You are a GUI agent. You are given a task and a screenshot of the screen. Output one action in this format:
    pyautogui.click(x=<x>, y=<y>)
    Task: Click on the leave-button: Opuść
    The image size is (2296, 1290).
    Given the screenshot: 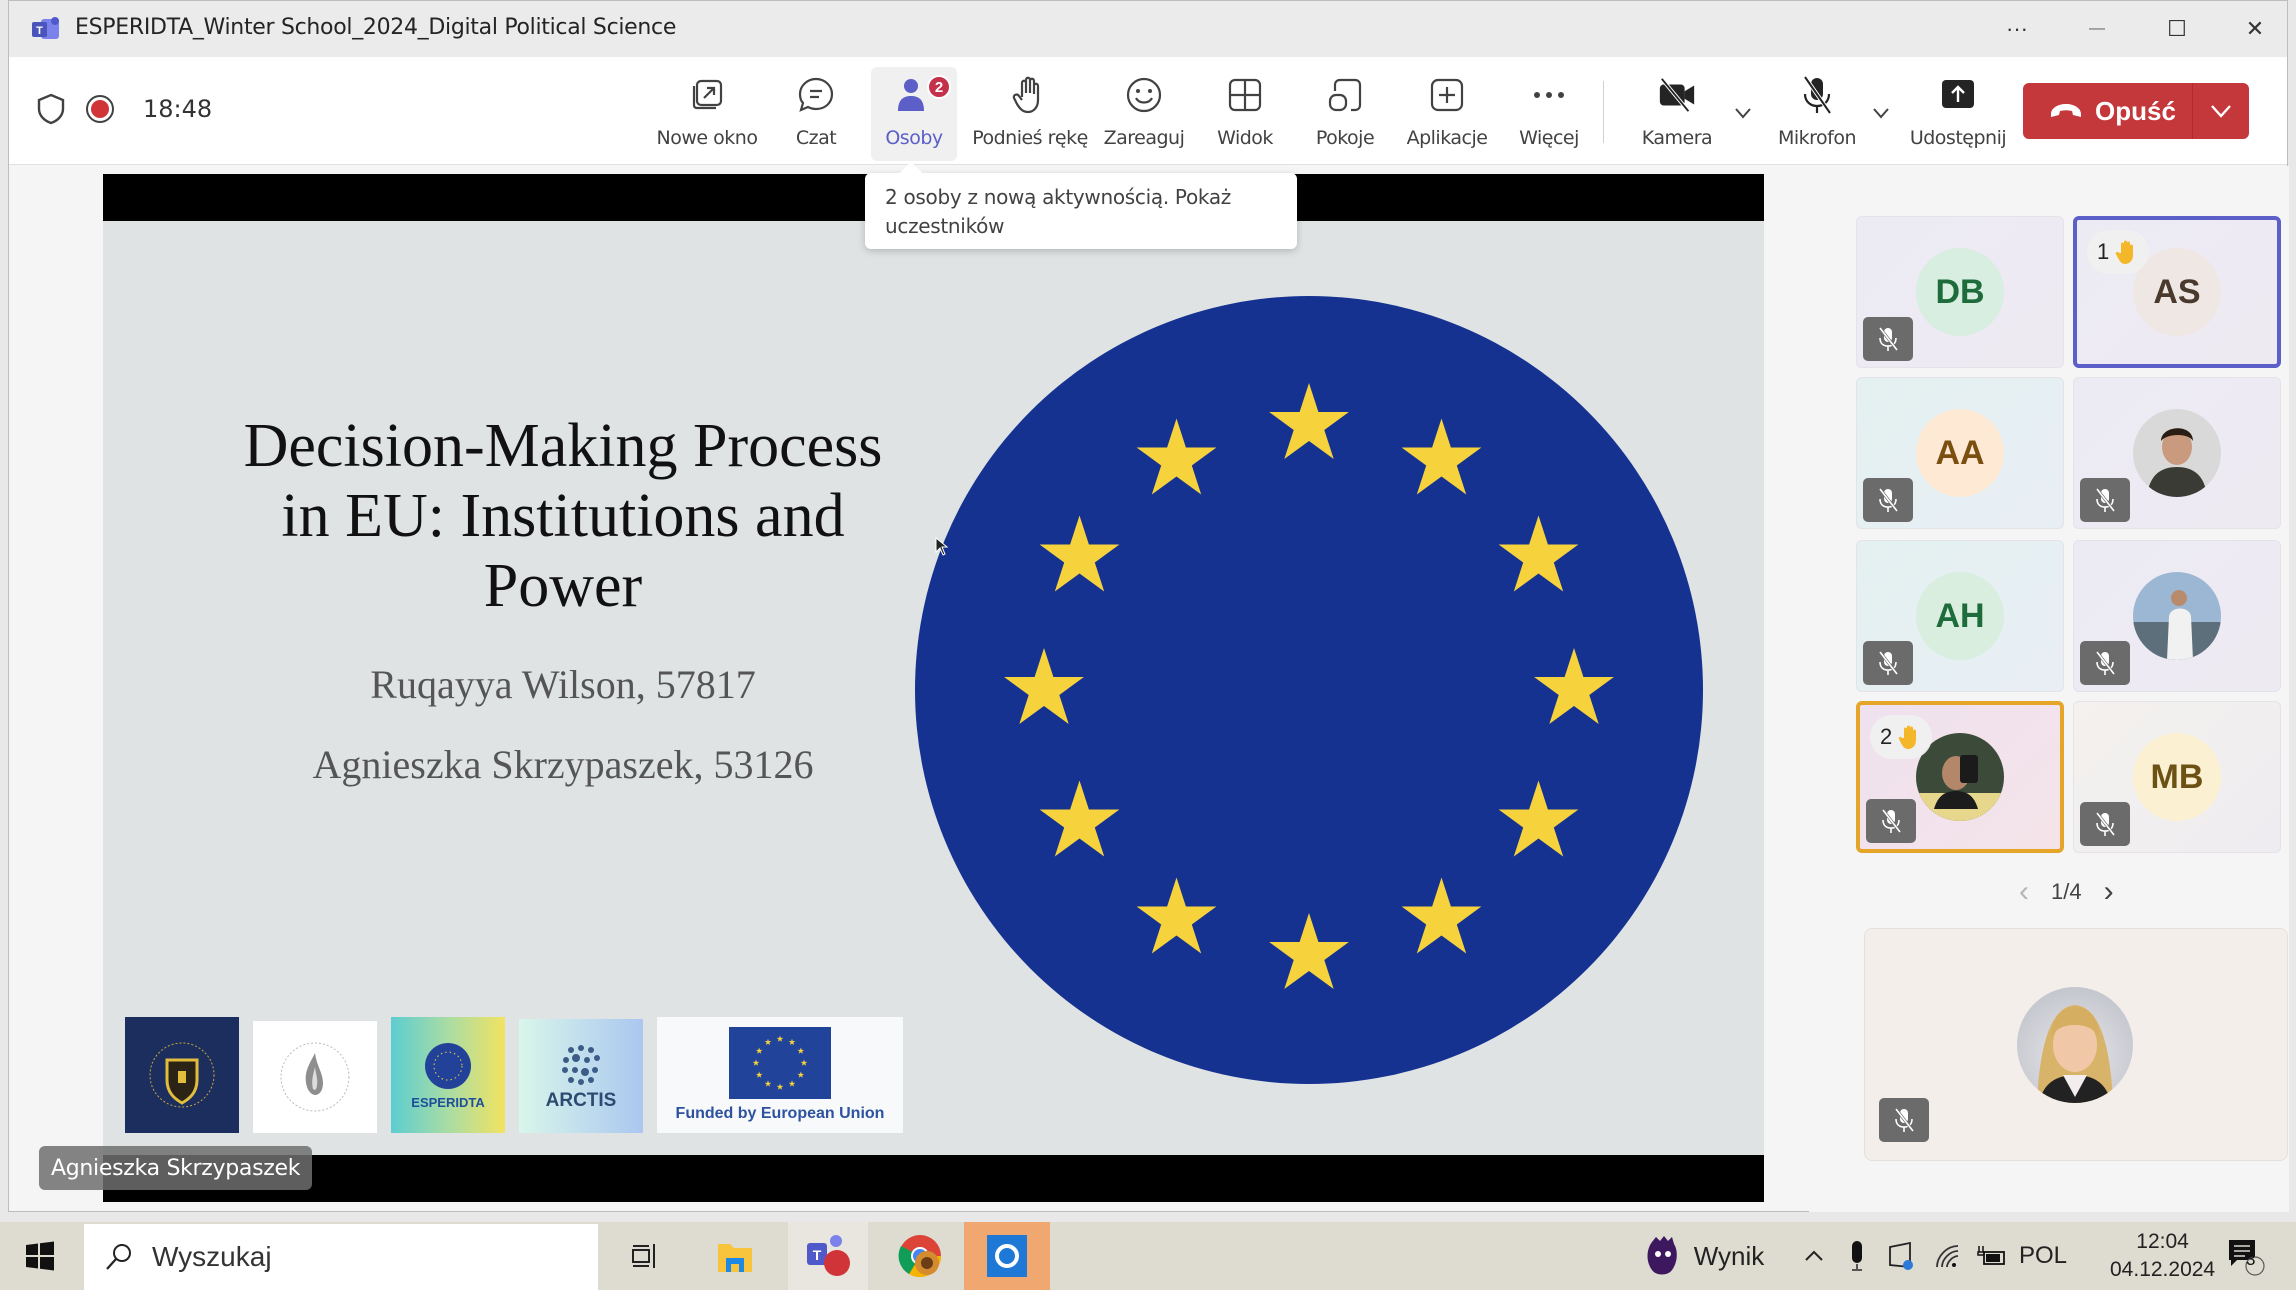 What is the action you would take?
    pyautogui.click(x=2108, y=111)
    